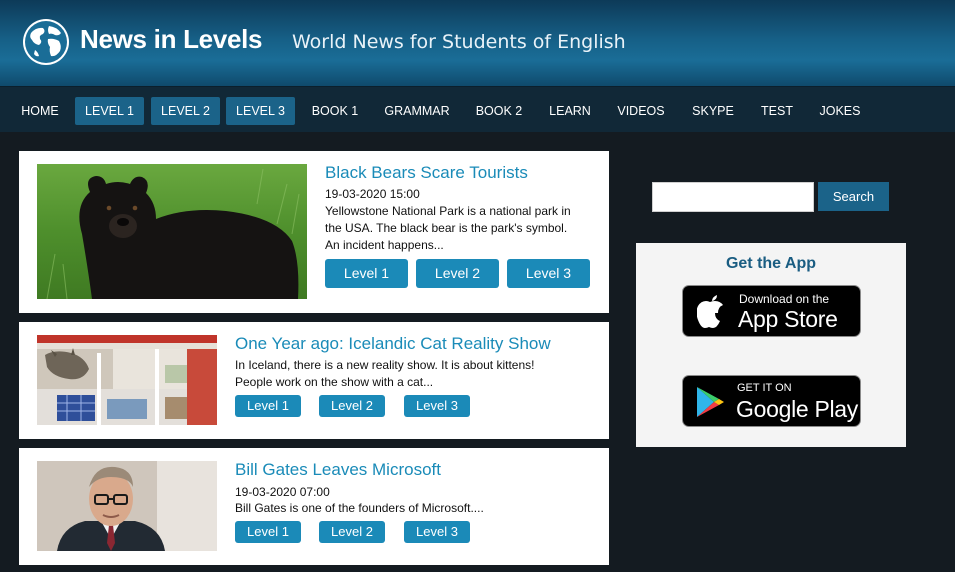 This screenshot has height=572, width=955. I want to click on article-date: 19-03-2020 07:00, so click(282, 492).